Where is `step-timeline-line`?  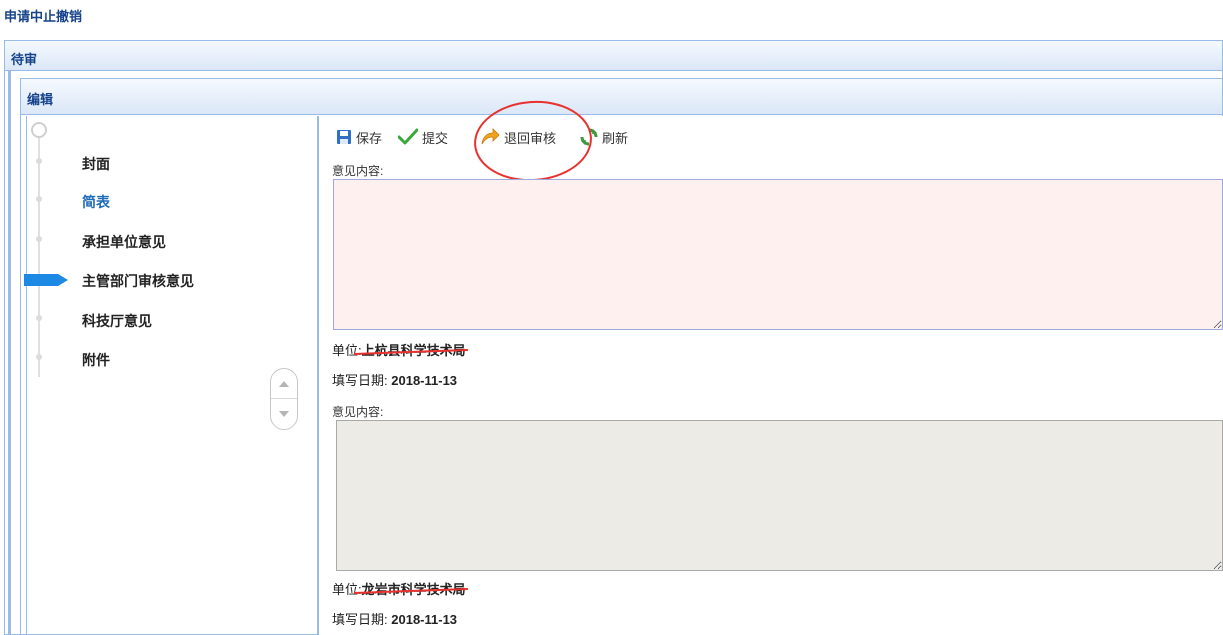
step-timeline-line is located at coordinates (39, 257).